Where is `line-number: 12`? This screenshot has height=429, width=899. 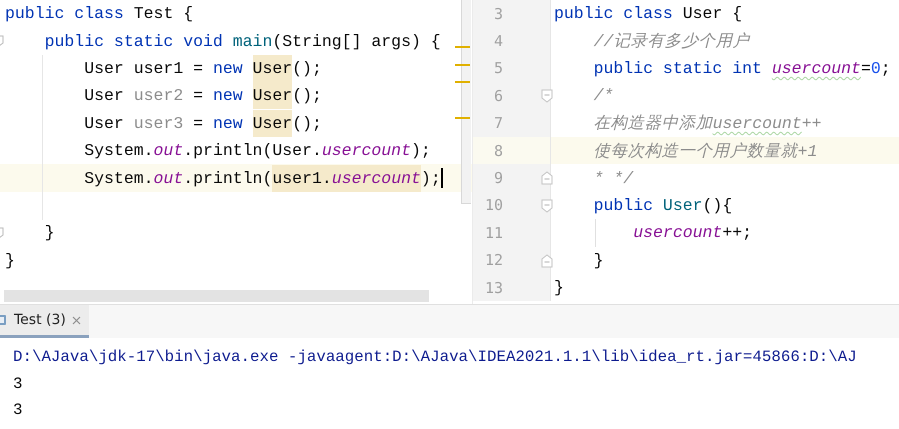 line-number: 12 is located at coordinates (493, 260).